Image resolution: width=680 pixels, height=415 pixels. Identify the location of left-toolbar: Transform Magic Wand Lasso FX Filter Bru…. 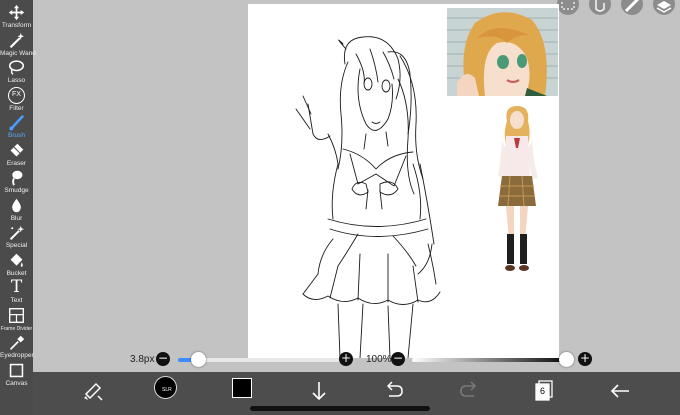
(18, 207).